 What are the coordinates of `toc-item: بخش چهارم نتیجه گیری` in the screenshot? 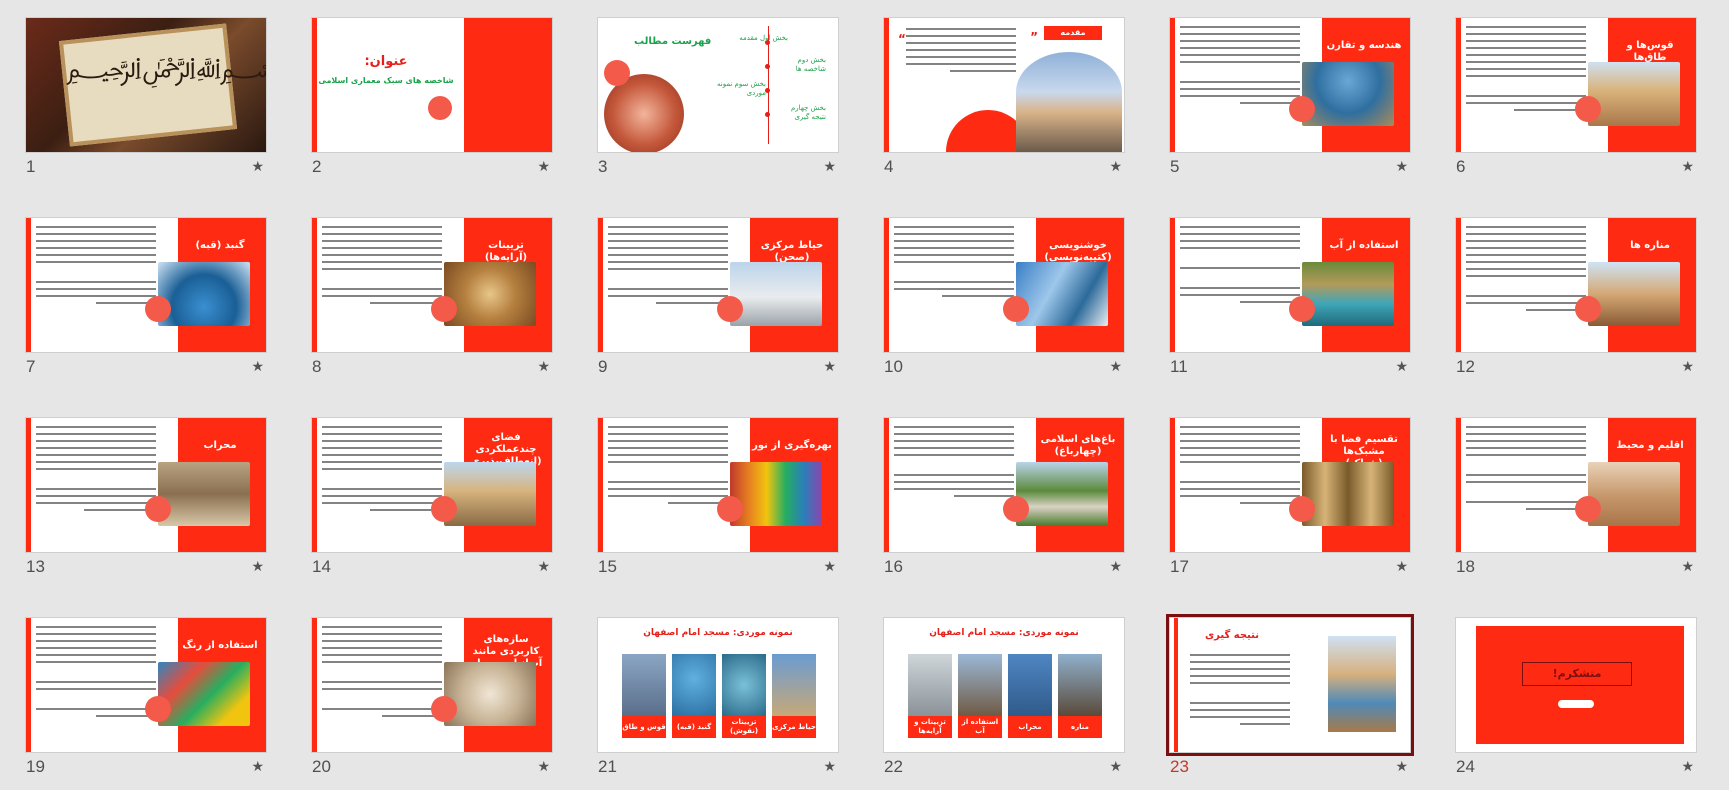 It's located at (808, 112).